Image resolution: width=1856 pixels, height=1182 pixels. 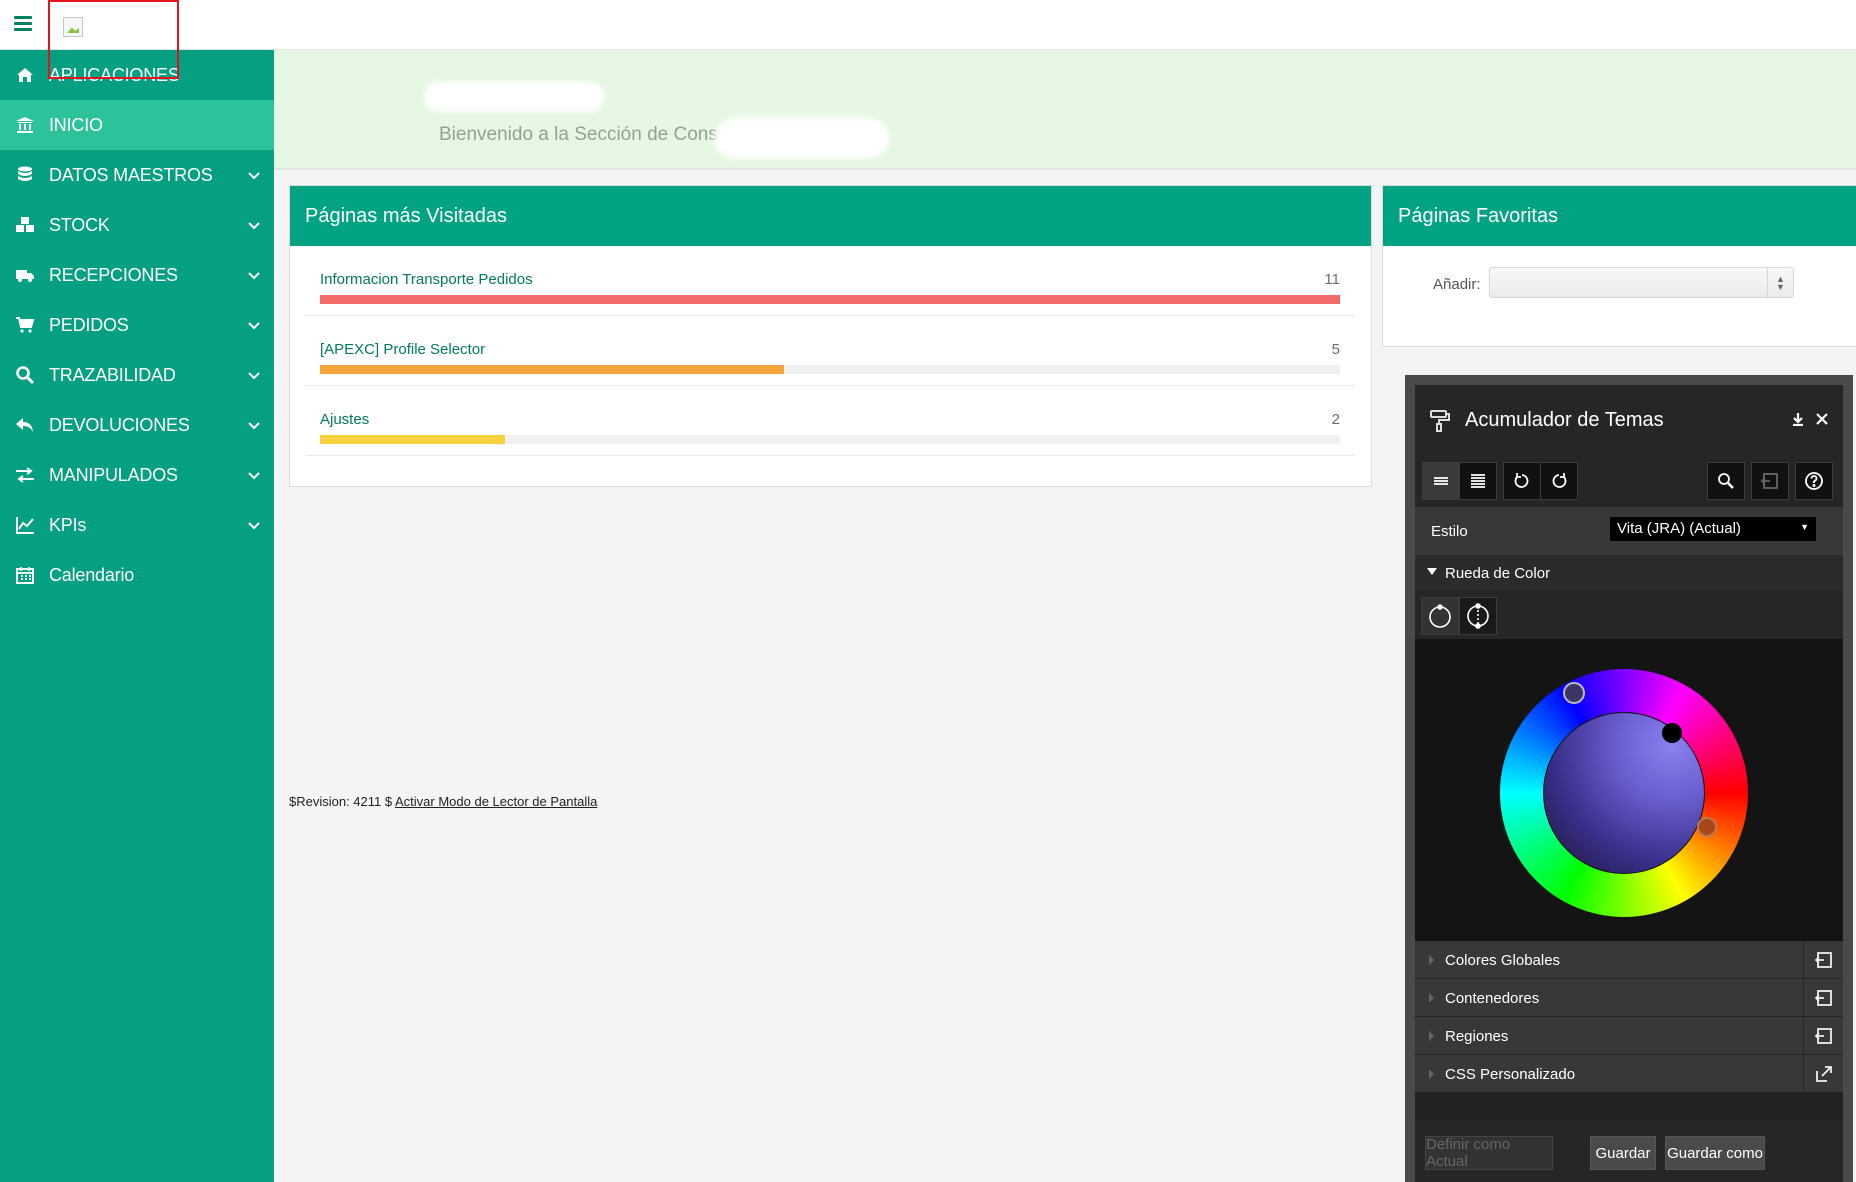 What do you see at coordinates (1715, 1153) in the screenshot?
I see `save-as-button: Guardar como` at bounding box center [1715, 1153].